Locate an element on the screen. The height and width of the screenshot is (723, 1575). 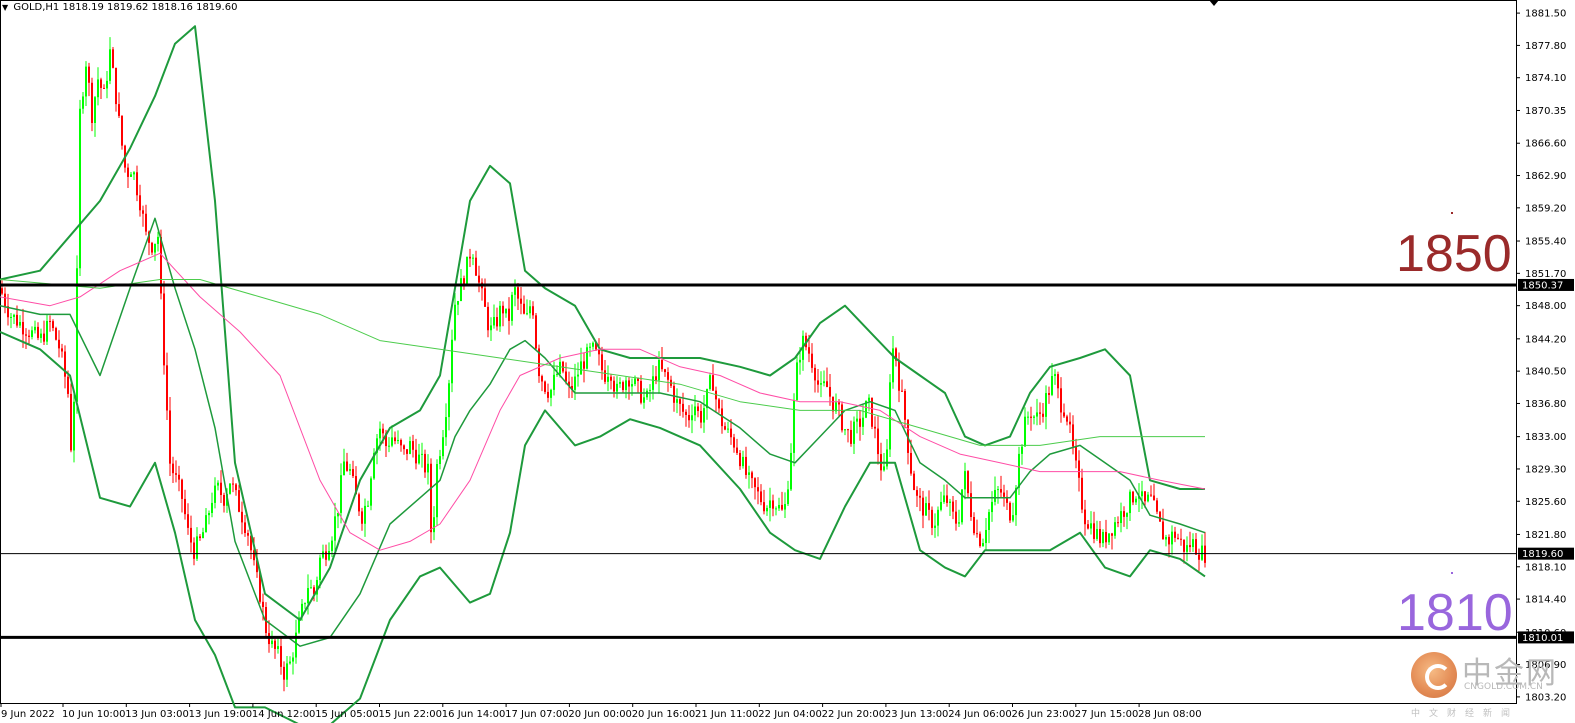
price-axis-label: 1814.40 is located at coordinates (1545, 600).